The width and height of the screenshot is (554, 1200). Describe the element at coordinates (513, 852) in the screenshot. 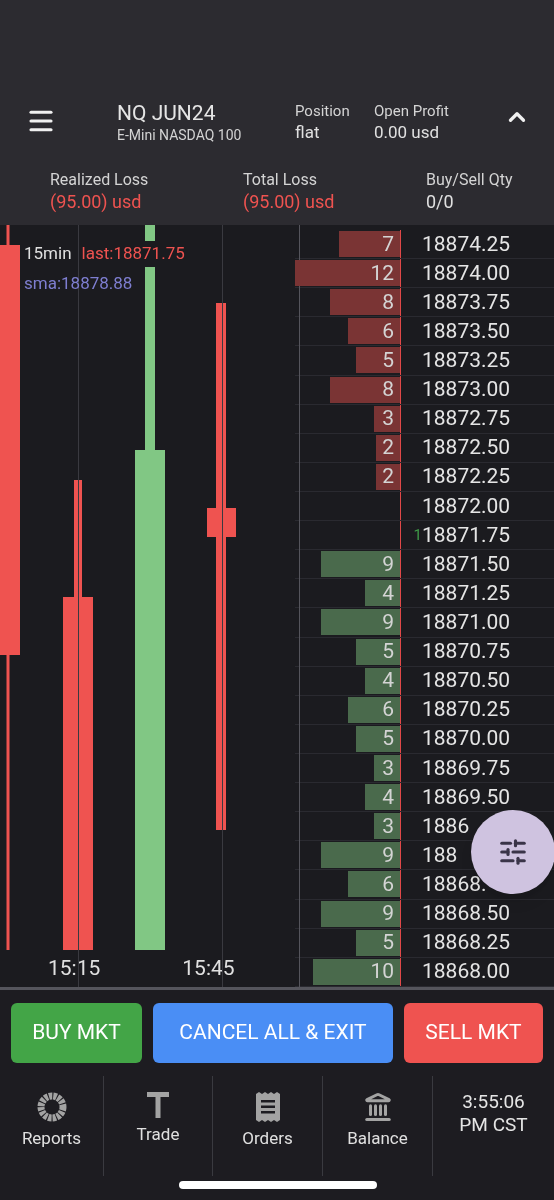

I see `settings-icon` at that location.